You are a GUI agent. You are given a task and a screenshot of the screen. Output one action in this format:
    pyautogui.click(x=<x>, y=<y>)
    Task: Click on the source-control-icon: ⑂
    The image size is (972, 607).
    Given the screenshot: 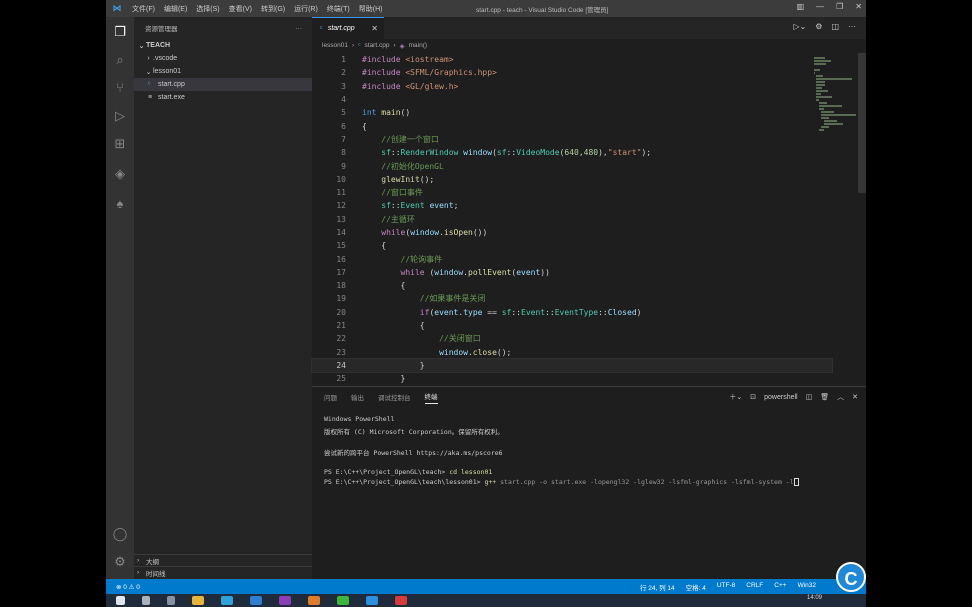 What is the action you would take?
    pyautogui.click(x=120, y=88)
    